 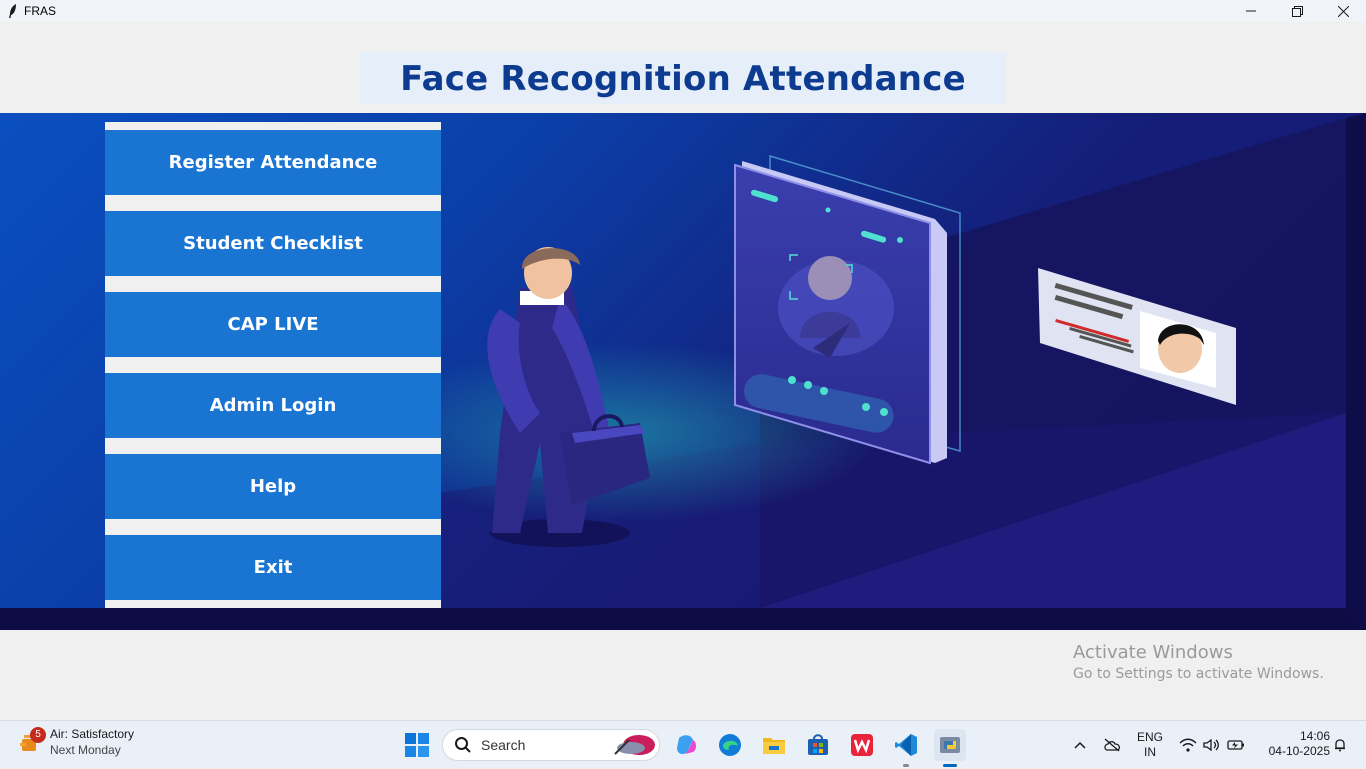 I want to click on copilot-app, so click(x=686, y=745).